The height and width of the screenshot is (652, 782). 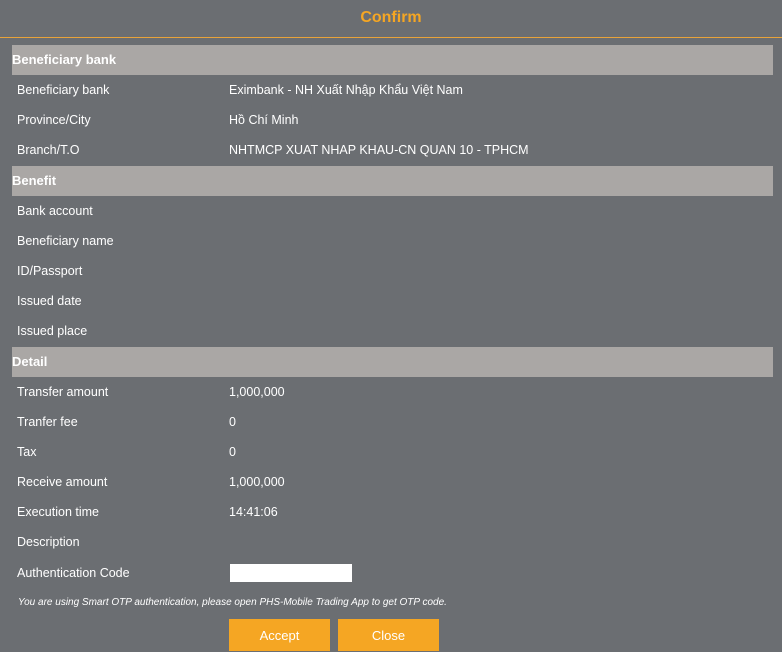 I want to click on row-issued-date: Issued date, so click(x=392, y=301).